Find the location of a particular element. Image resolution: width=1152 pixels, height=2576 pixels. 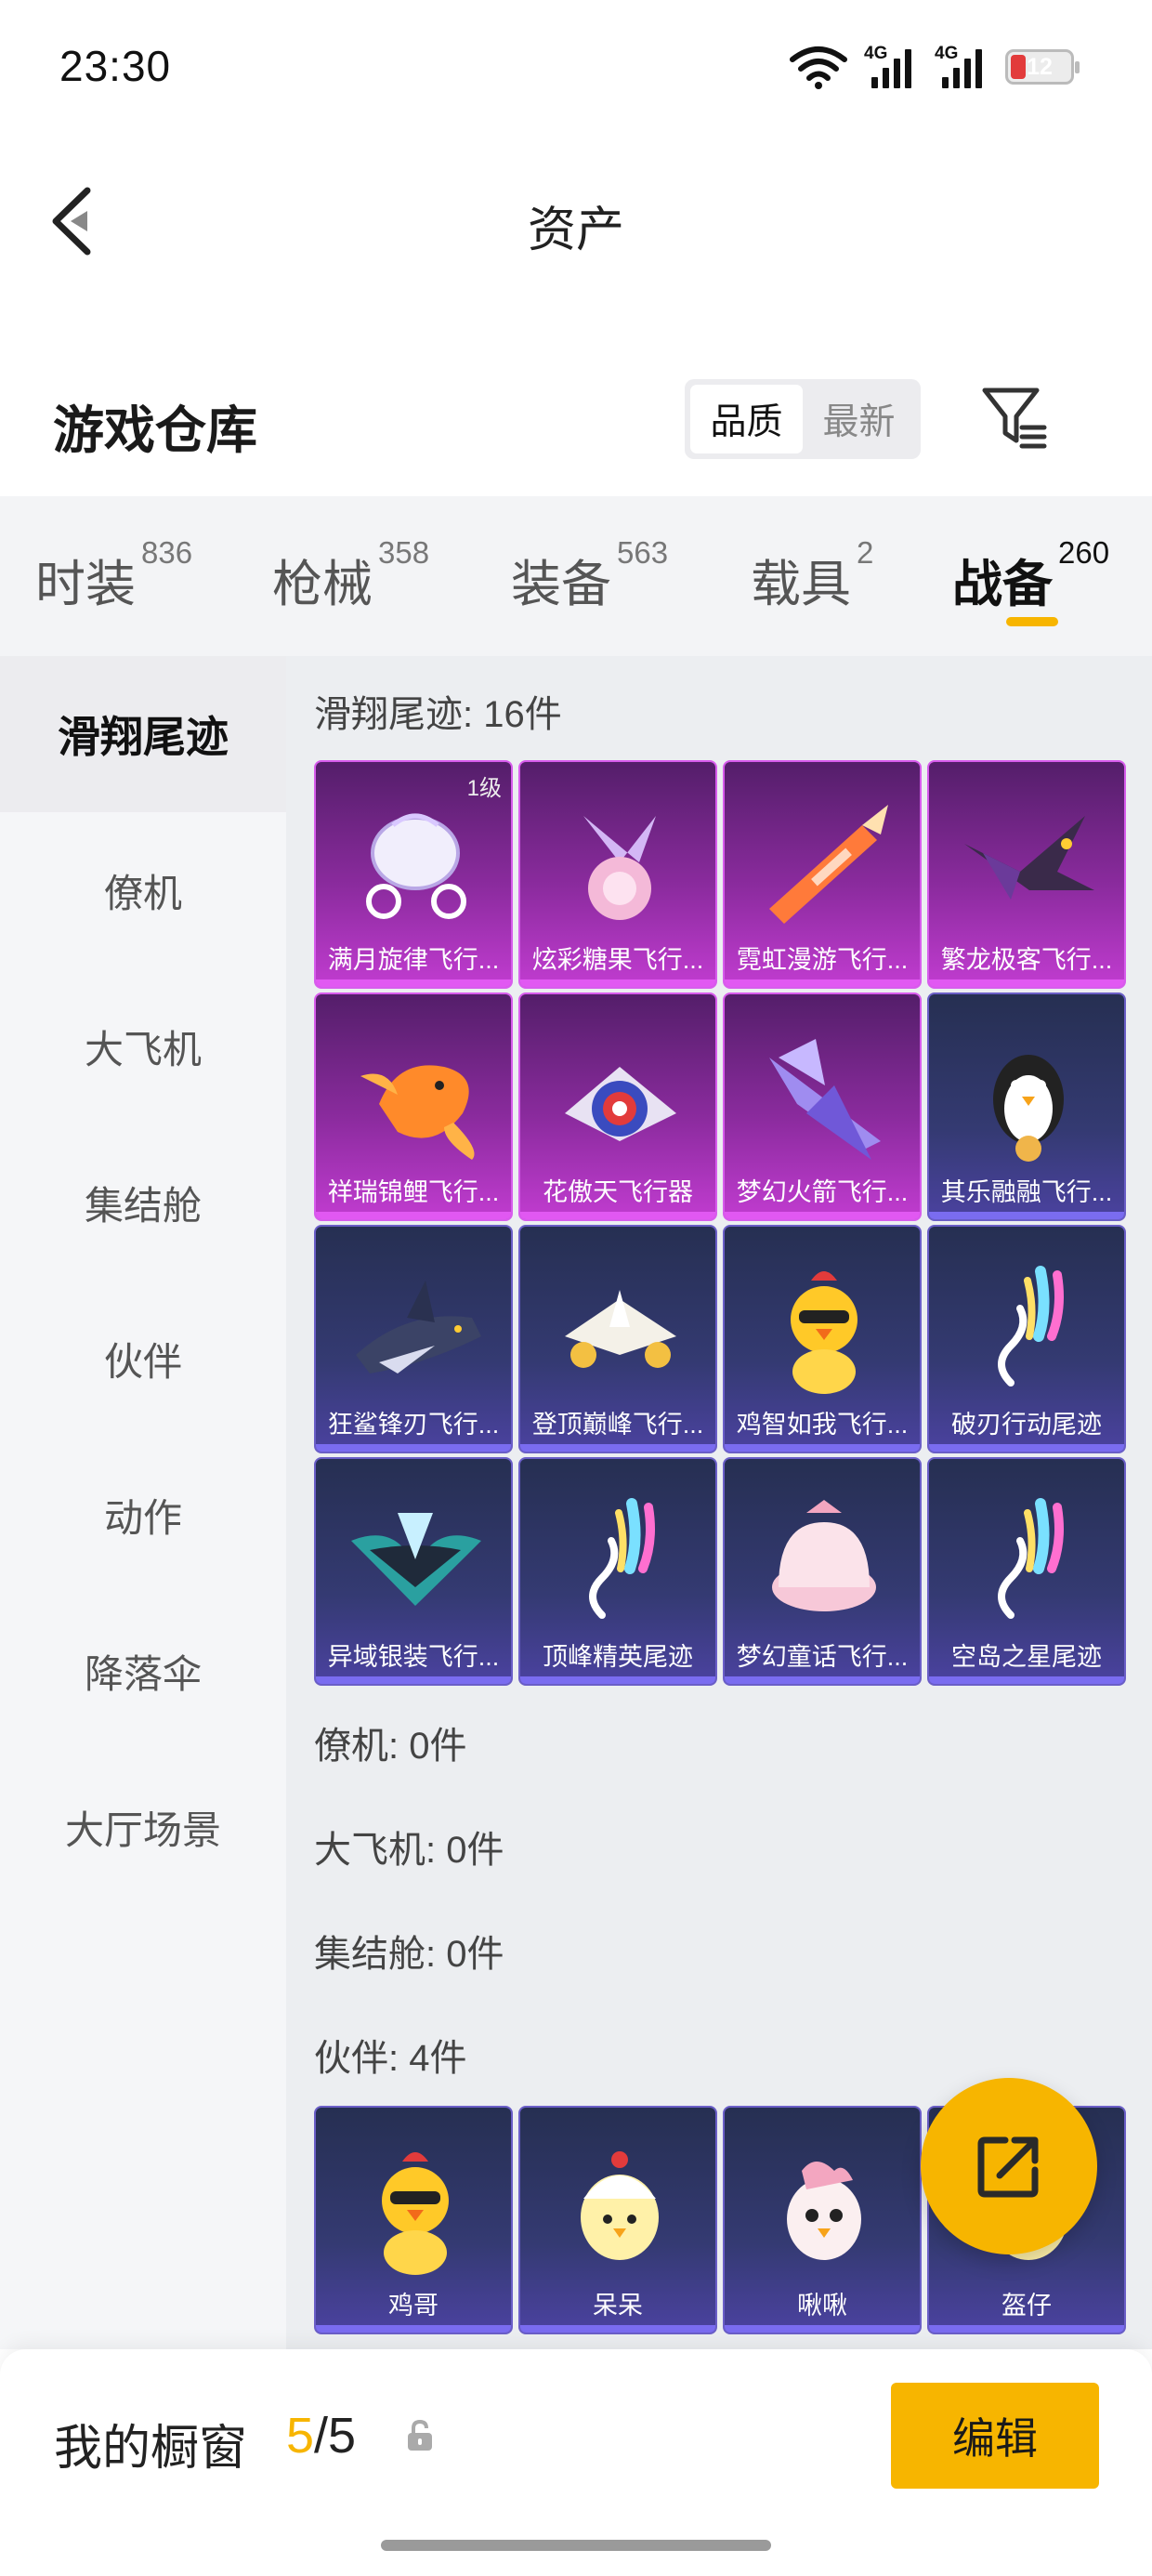

group-label-pod: 集结舱: 0件 is located at coordinates (409, 1954).